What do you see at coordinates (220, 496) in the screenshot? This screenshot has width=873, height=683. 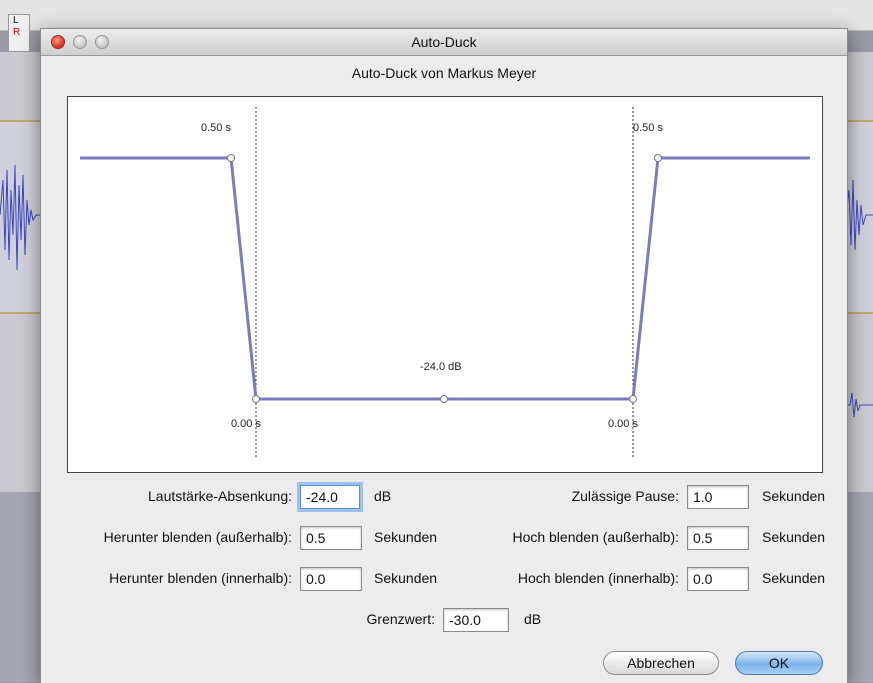 I see `duck-amount-label: Lautstärke-Absenkung:` at bounding box center [220, 496].